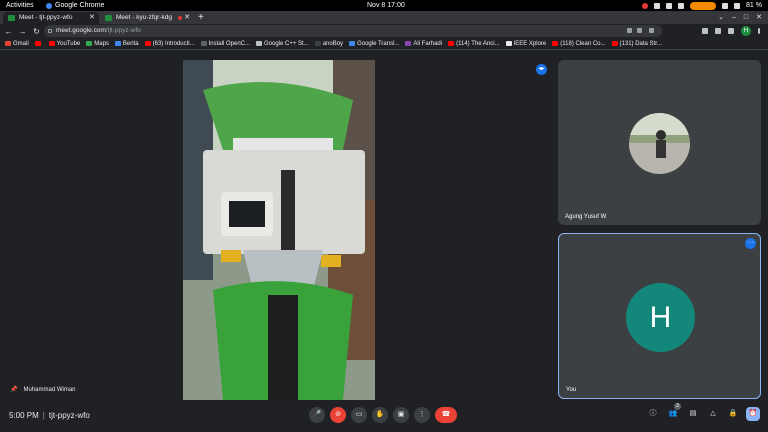 This screenshot has width=768, height=432. Describe the element at coordinates (525, 44) in the screenshot. I see `bookmark-item: IEEE Xplore` at that location.